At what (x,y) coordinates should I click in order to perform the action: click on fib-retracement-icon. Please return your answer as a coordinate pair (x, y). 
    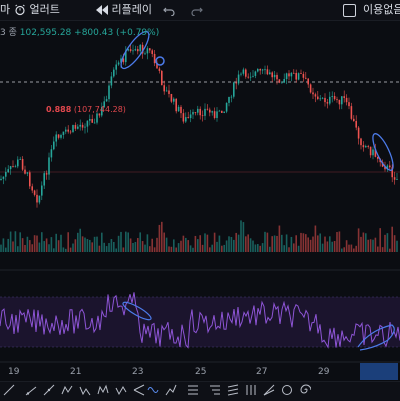
    Looking at the image, I should click on (193, 391).